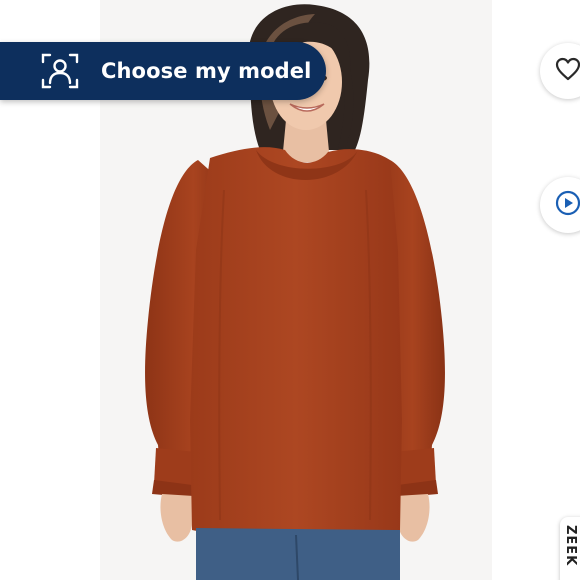  I want to click on favorite-button, so click(560, 71).